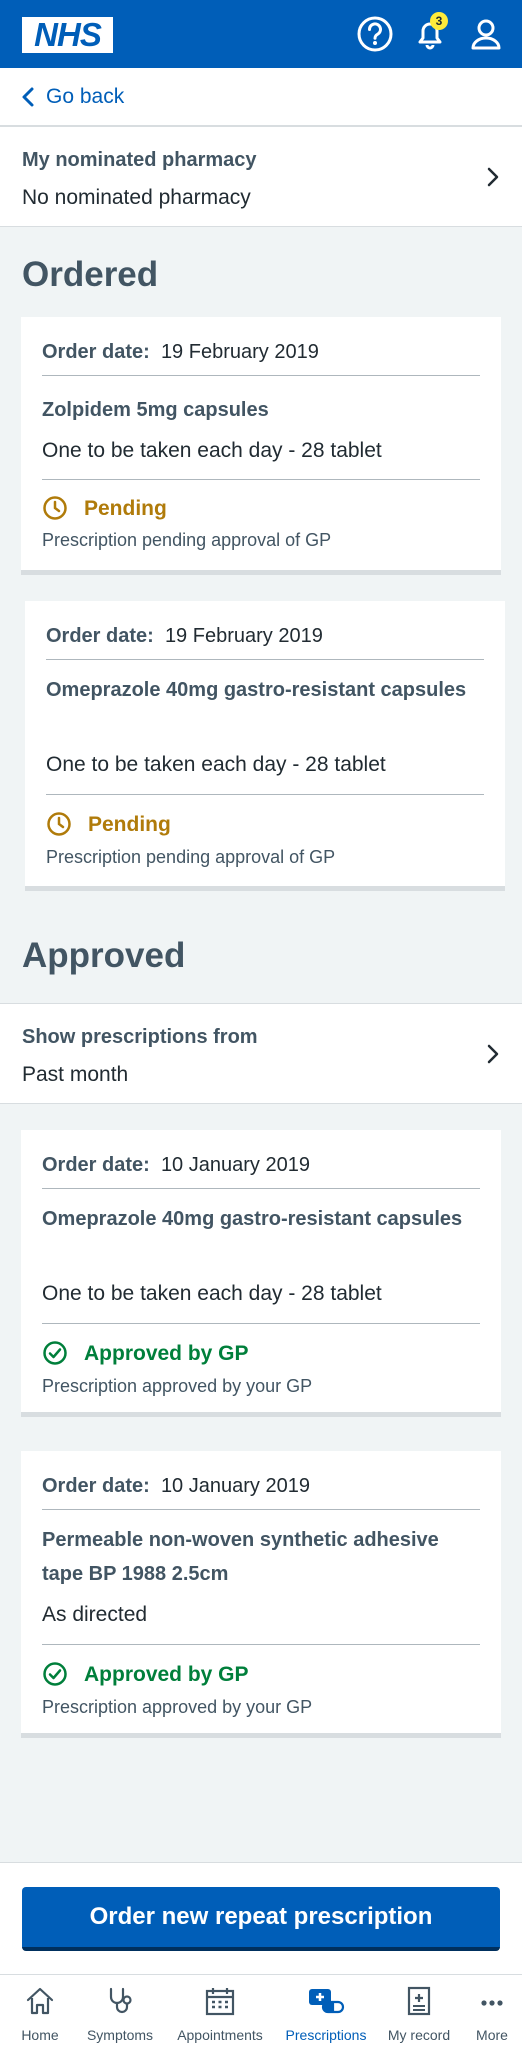  Describe the element at coordinates (40, 2035) in the screenshot. I see `tab-label: Home` at that location.